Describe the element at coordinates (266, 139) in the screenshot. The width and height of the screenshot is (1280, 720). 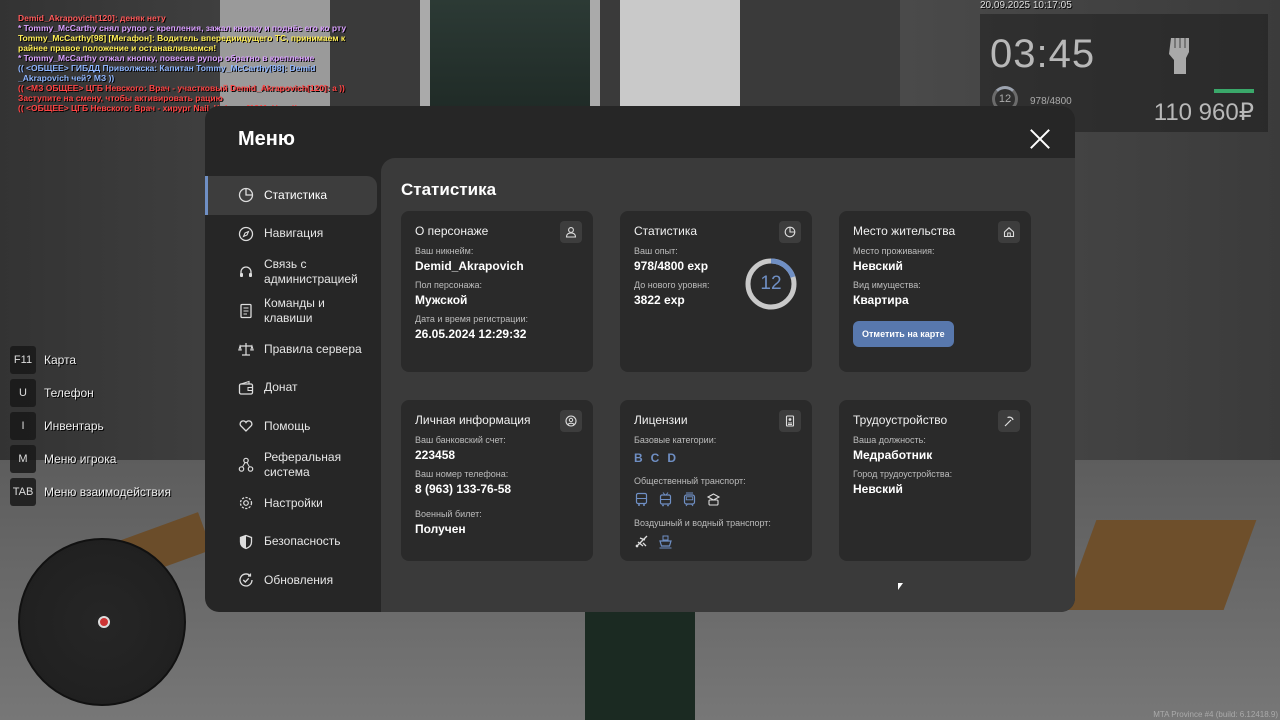
I see `menu-title: Меню` at that location.